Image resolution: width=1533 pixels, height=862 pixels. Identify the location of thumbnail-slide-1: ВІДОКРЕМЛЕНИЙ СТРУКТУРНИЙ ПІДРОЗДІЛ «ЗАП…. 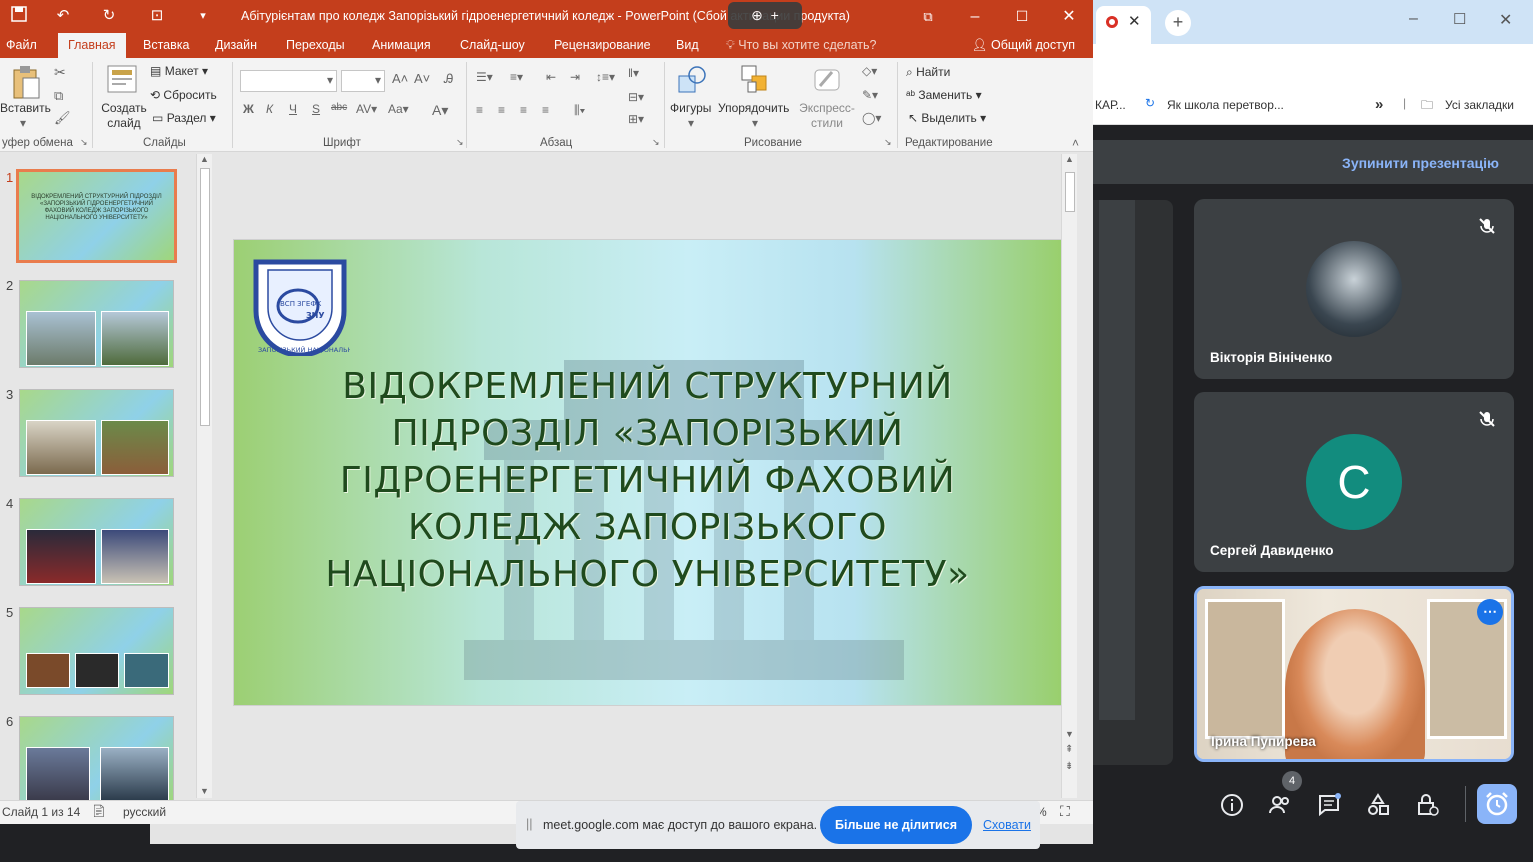
(96, 216).